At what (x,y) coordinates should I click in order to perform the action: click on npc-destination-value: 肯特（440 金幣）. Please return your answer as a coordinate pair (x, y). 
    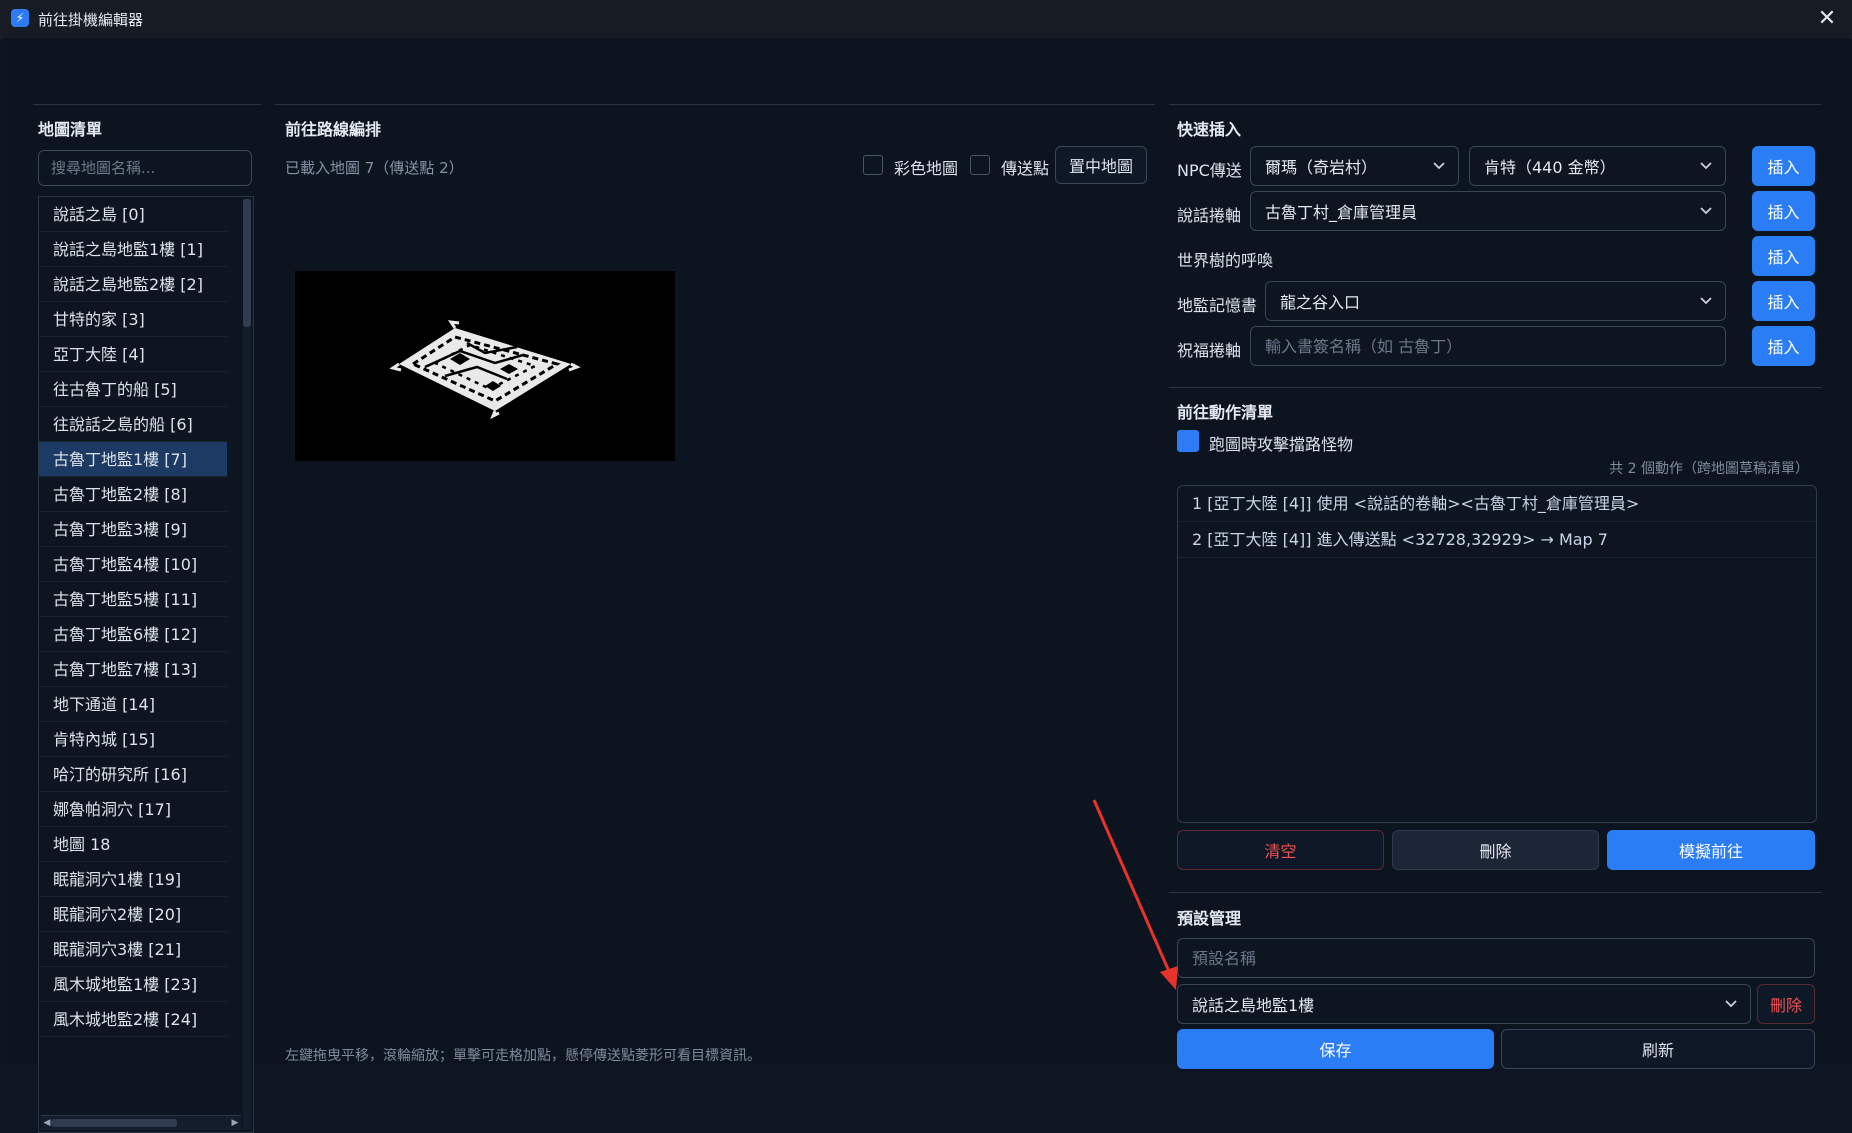
    Looking at the image, I should click on (1550, 167).